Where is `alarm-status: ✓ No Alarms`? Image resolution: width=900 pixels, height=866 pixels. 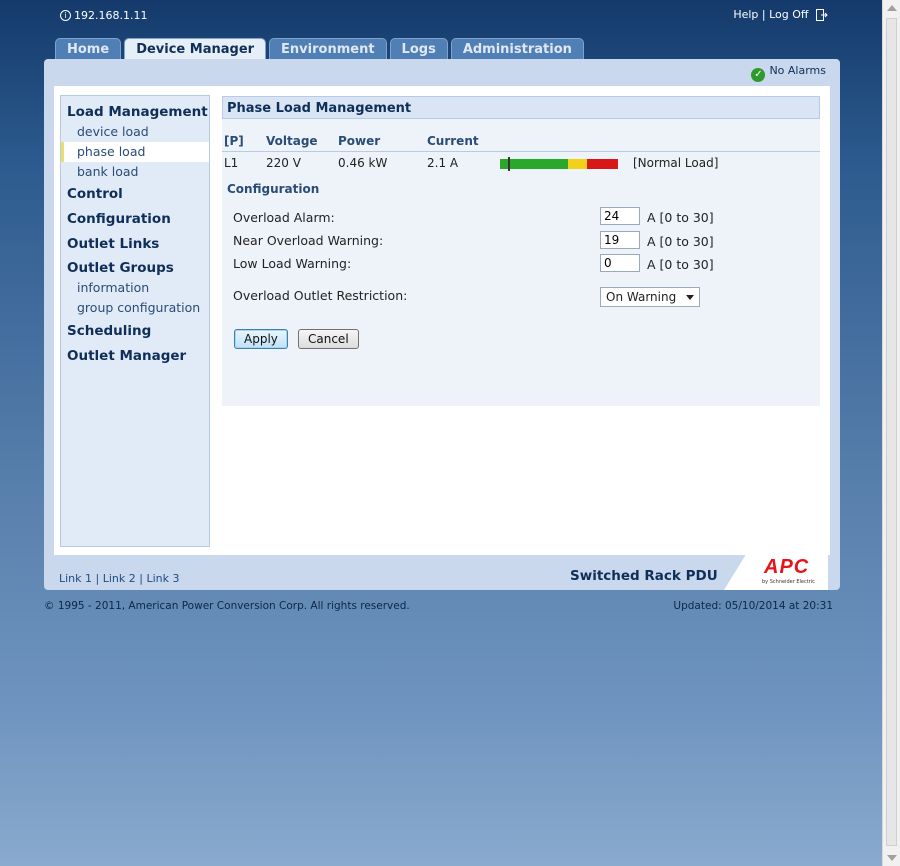 alarm-status: ✓ No Alarms is located at coordinates (788, 73).